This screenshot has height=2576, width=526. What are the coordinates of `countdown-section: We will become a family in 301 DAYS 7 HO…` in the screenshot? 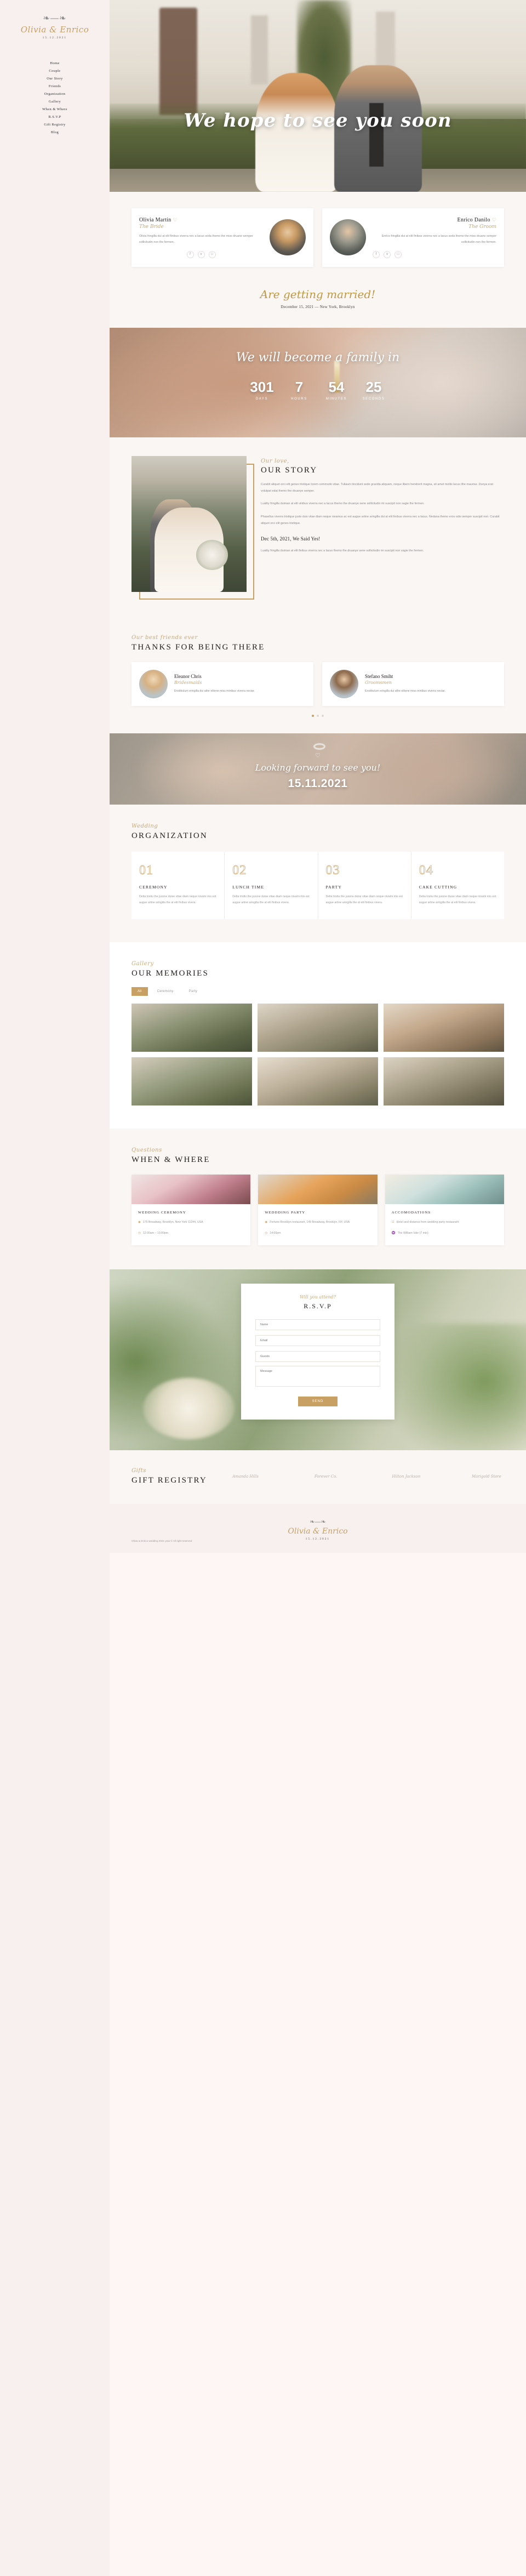 It's located at (318, 382).